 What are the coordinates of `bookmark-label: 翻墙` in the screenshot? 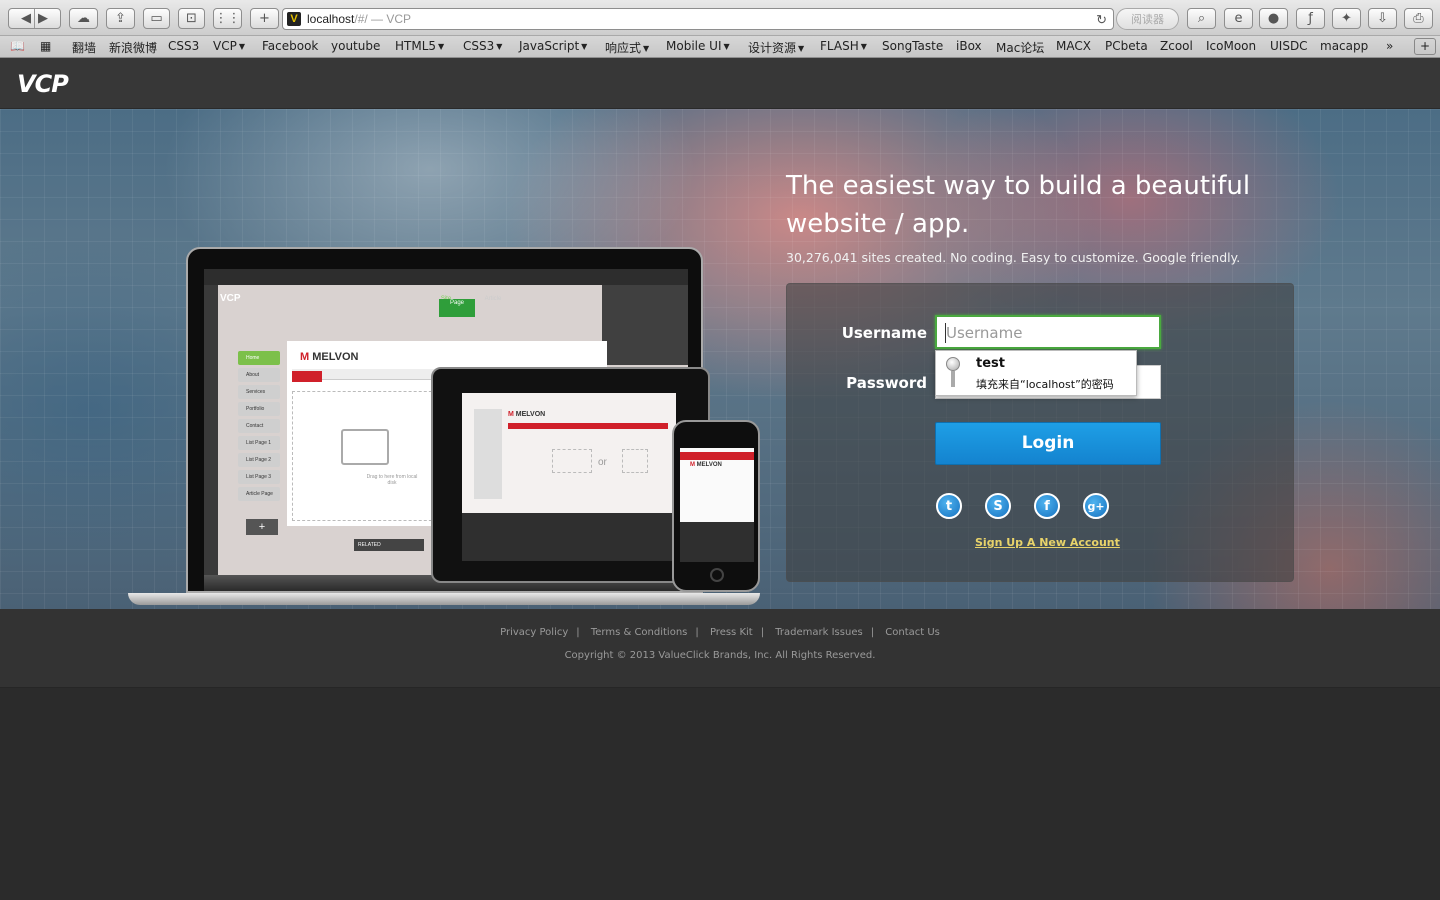 It's located at (84, 48).